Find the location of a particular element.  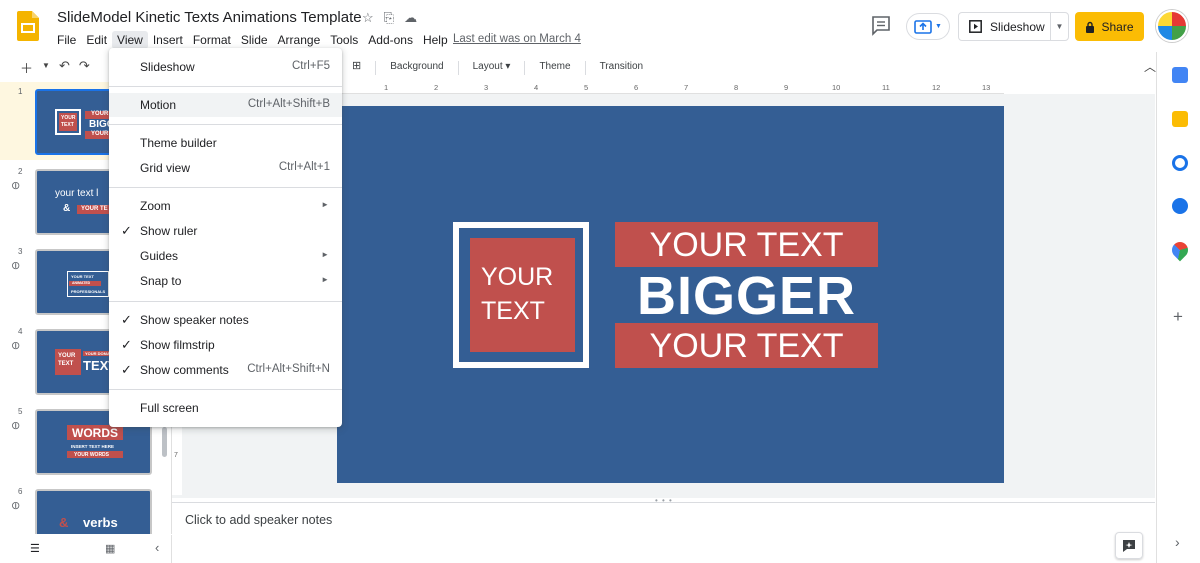

menu-insert: Insert is located at coordinates (168, 40).